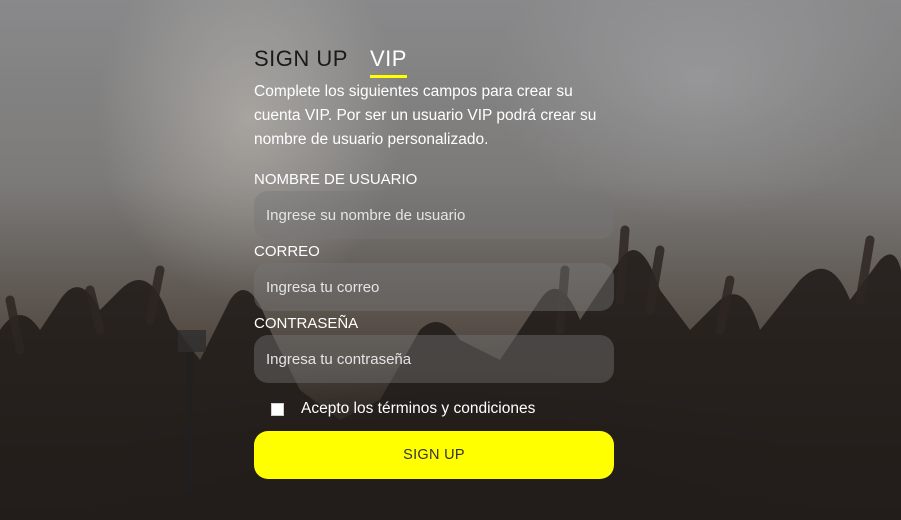 The height and width of the screenshot is (520, 901). I want to click on email-input, so click(434, 287).